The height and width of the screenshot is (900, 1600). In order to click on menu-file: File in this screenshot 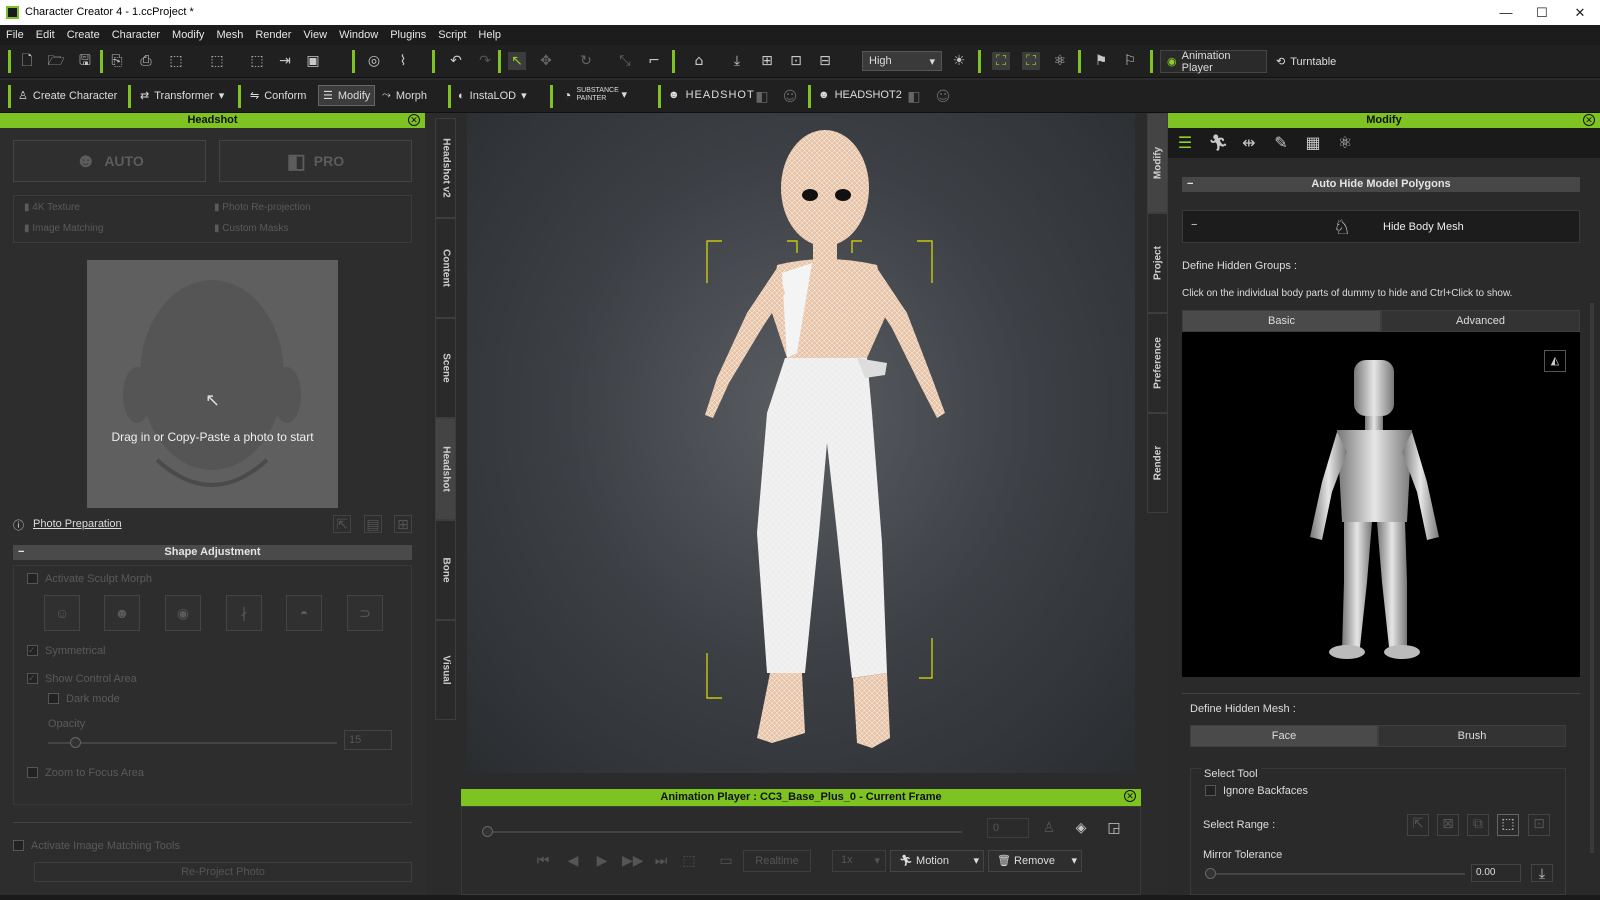, I will do `click(15, 35)`.